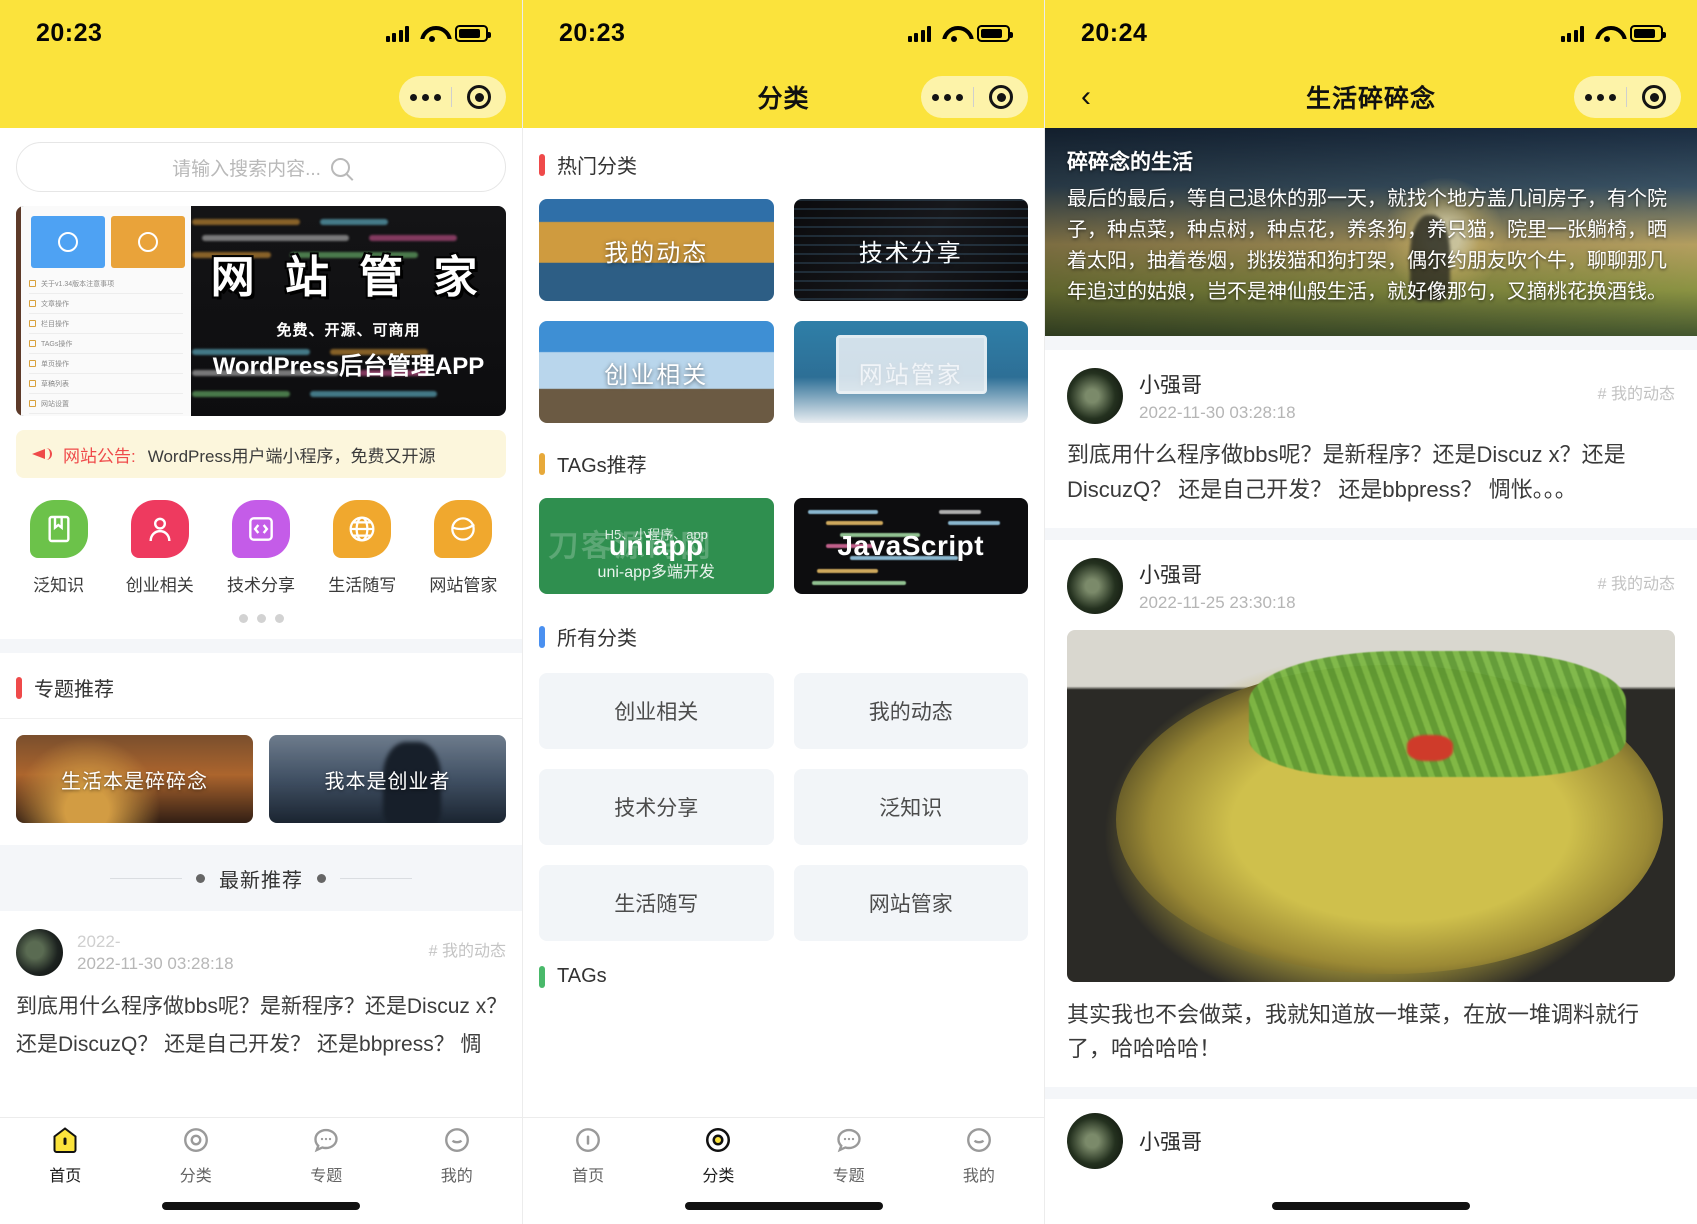  What do you see at coordinates (656, 807) in the screenshot?
I see `all-item-jishu: 技术分享` at bounding box center [656, 807].